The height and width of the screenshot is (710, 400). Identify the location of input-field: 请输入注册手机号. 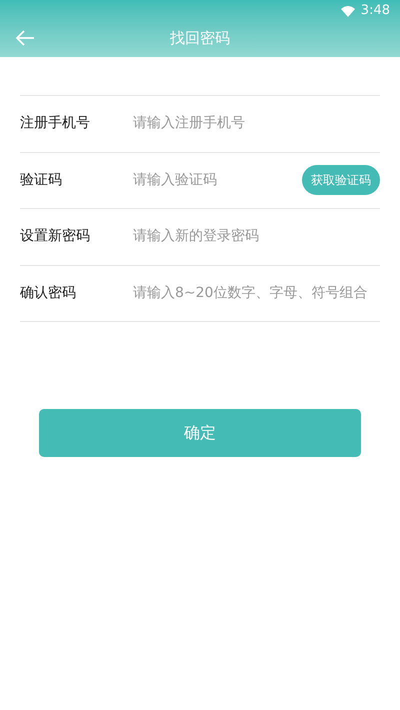
(256, 123).